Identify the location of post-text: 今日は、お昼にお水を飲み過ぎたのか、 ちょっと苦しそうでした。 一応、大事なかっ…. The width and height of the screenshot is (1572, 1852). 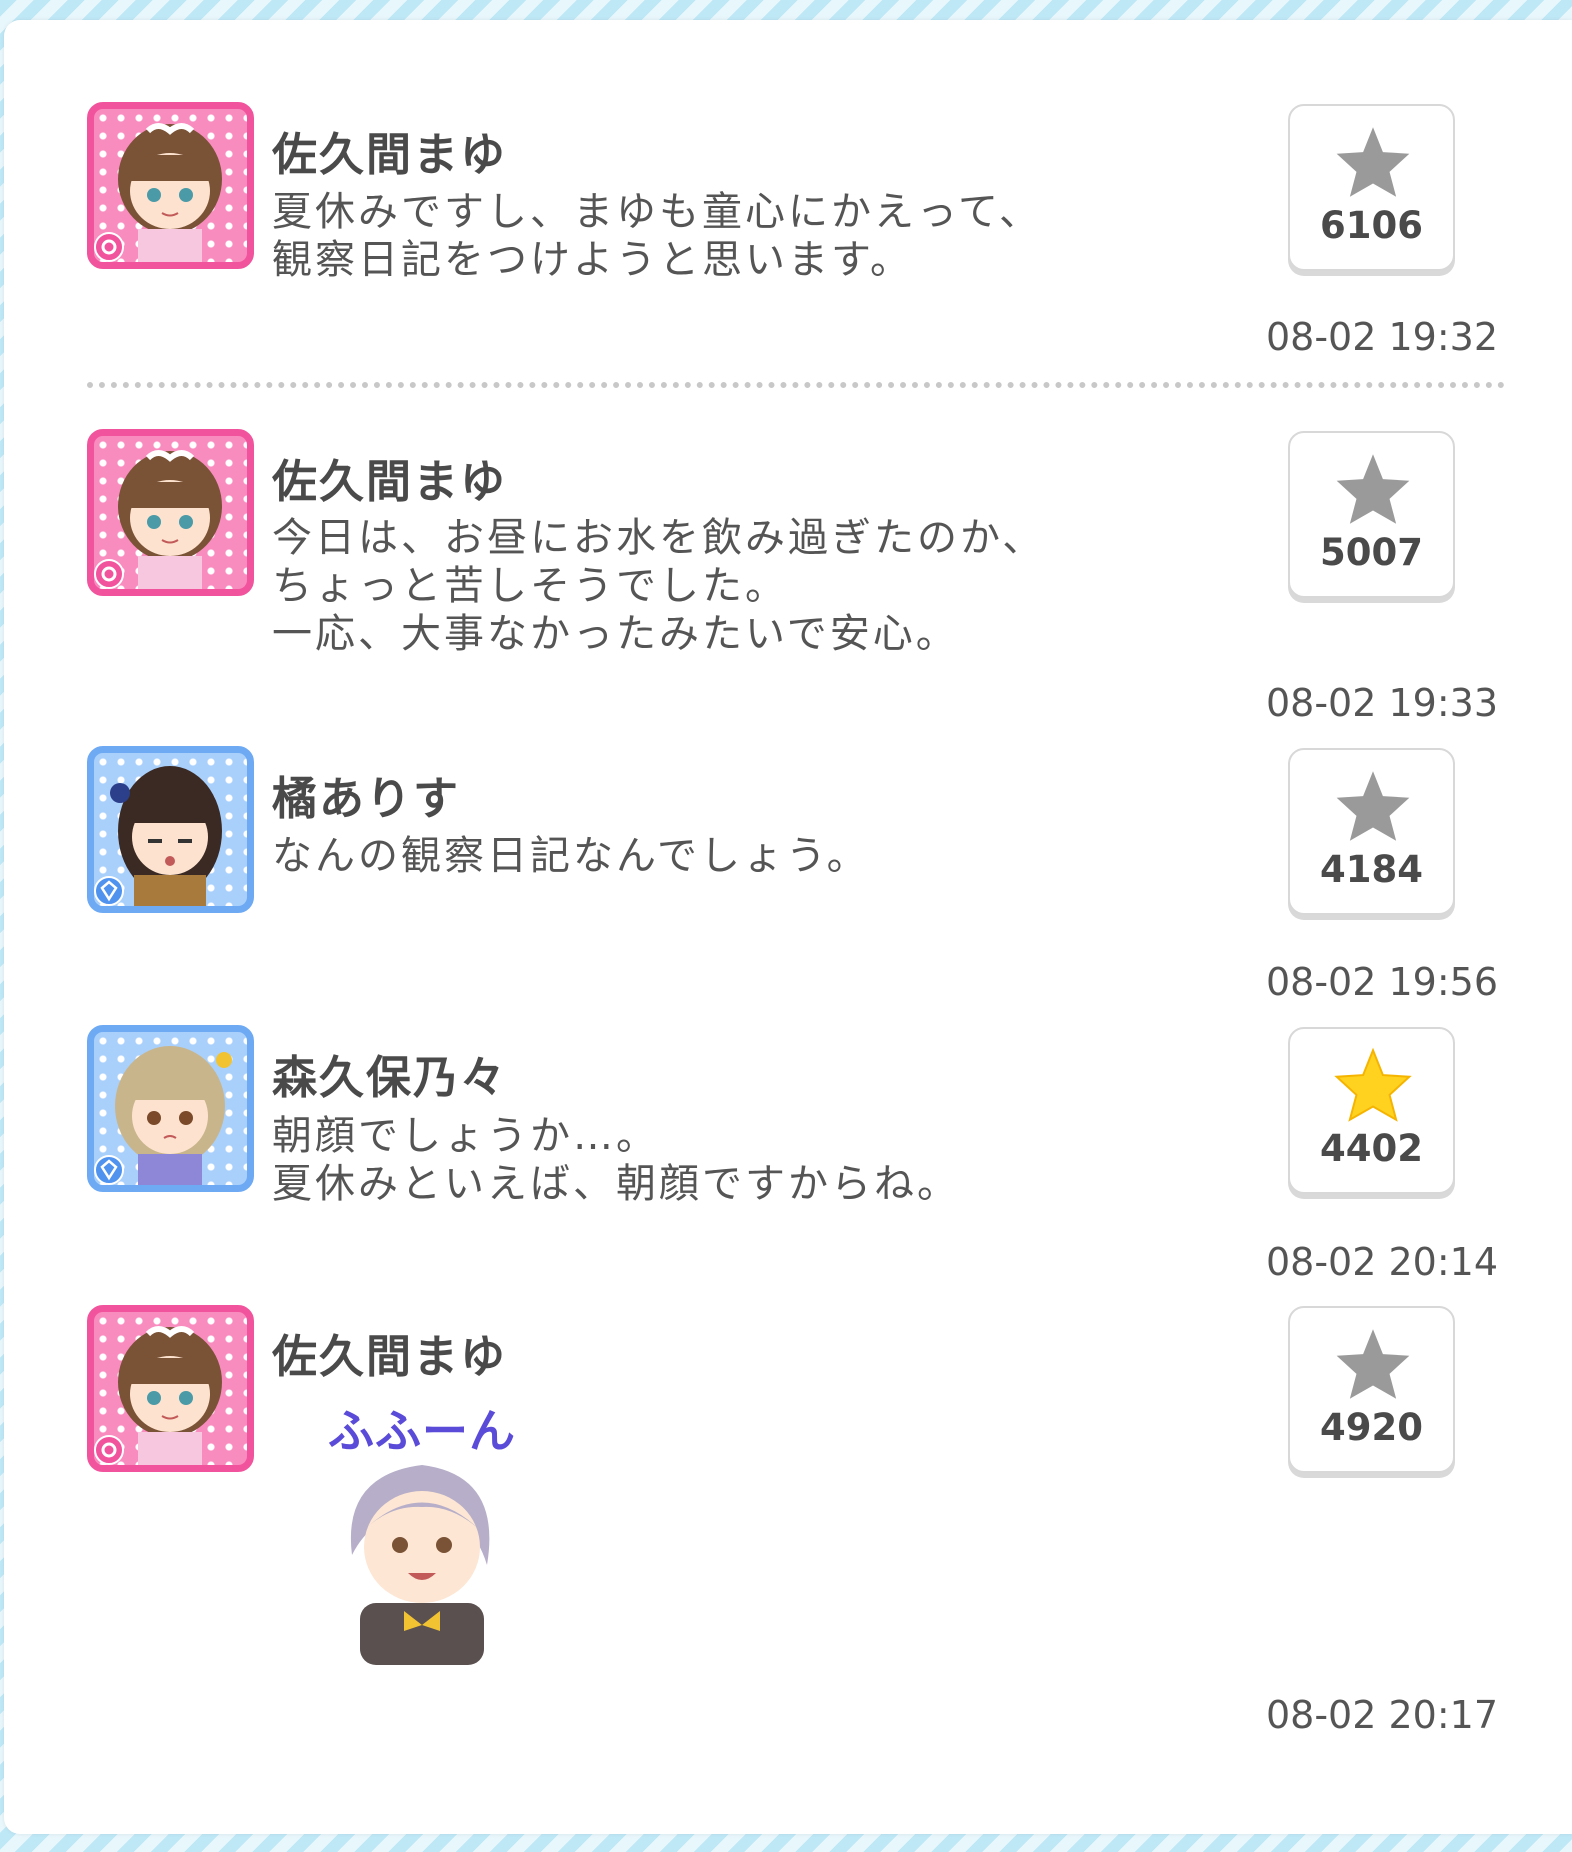
(659, 586).